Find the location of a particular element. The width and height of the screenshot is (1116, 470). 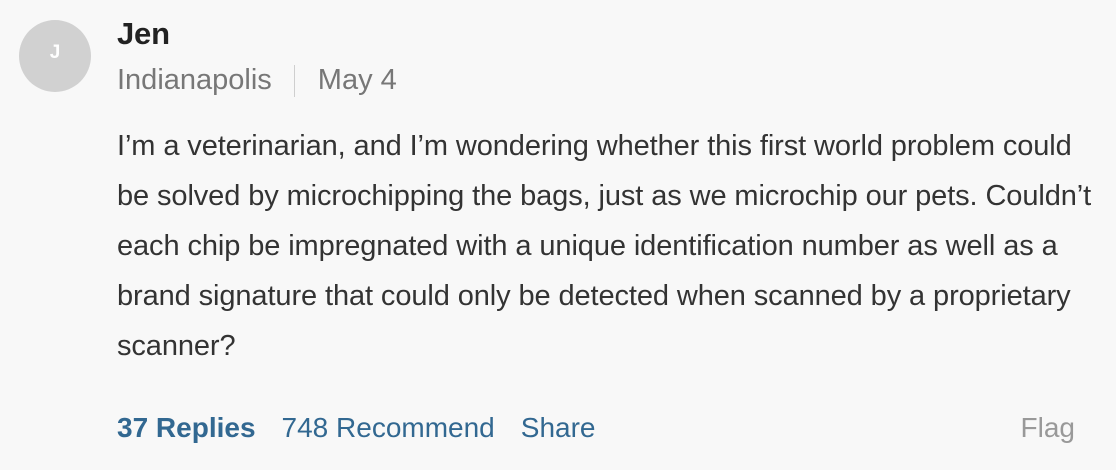

author-name: Jen is located at coordinates (143, 34).